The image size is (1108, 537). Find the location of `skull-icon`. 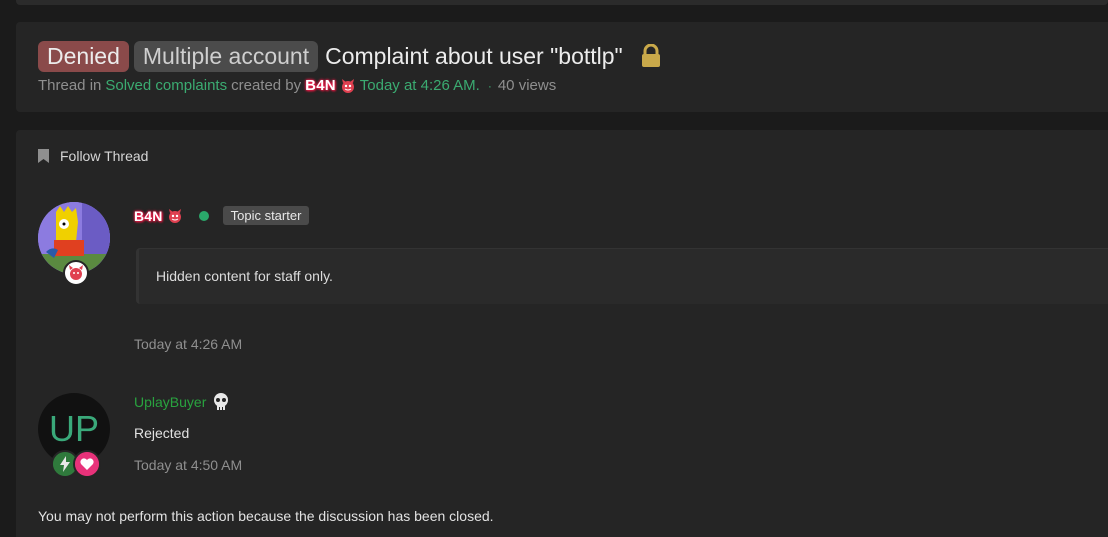

skull-icon is located at coordinates (221, 401).